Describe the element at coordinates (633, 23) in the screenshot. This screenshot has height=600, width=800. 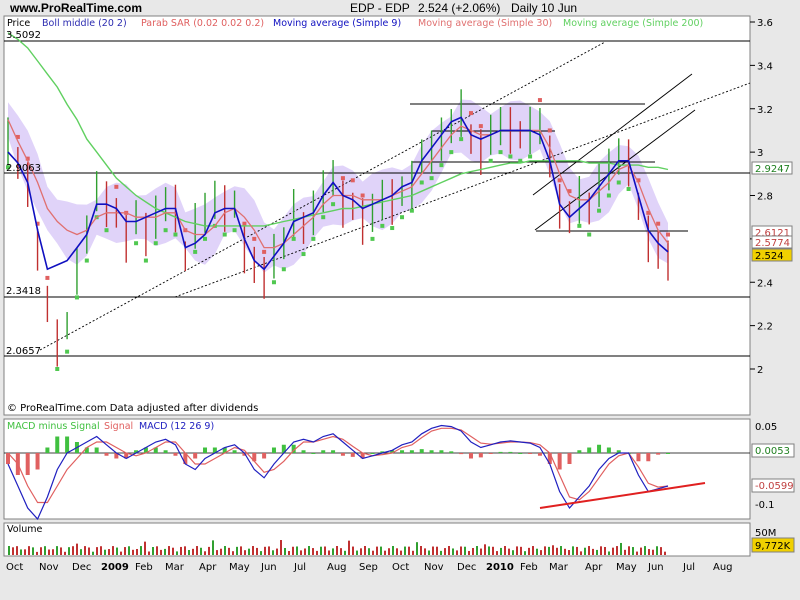
I see `legend-sma200: Moving average (Simple 200)` at that location.